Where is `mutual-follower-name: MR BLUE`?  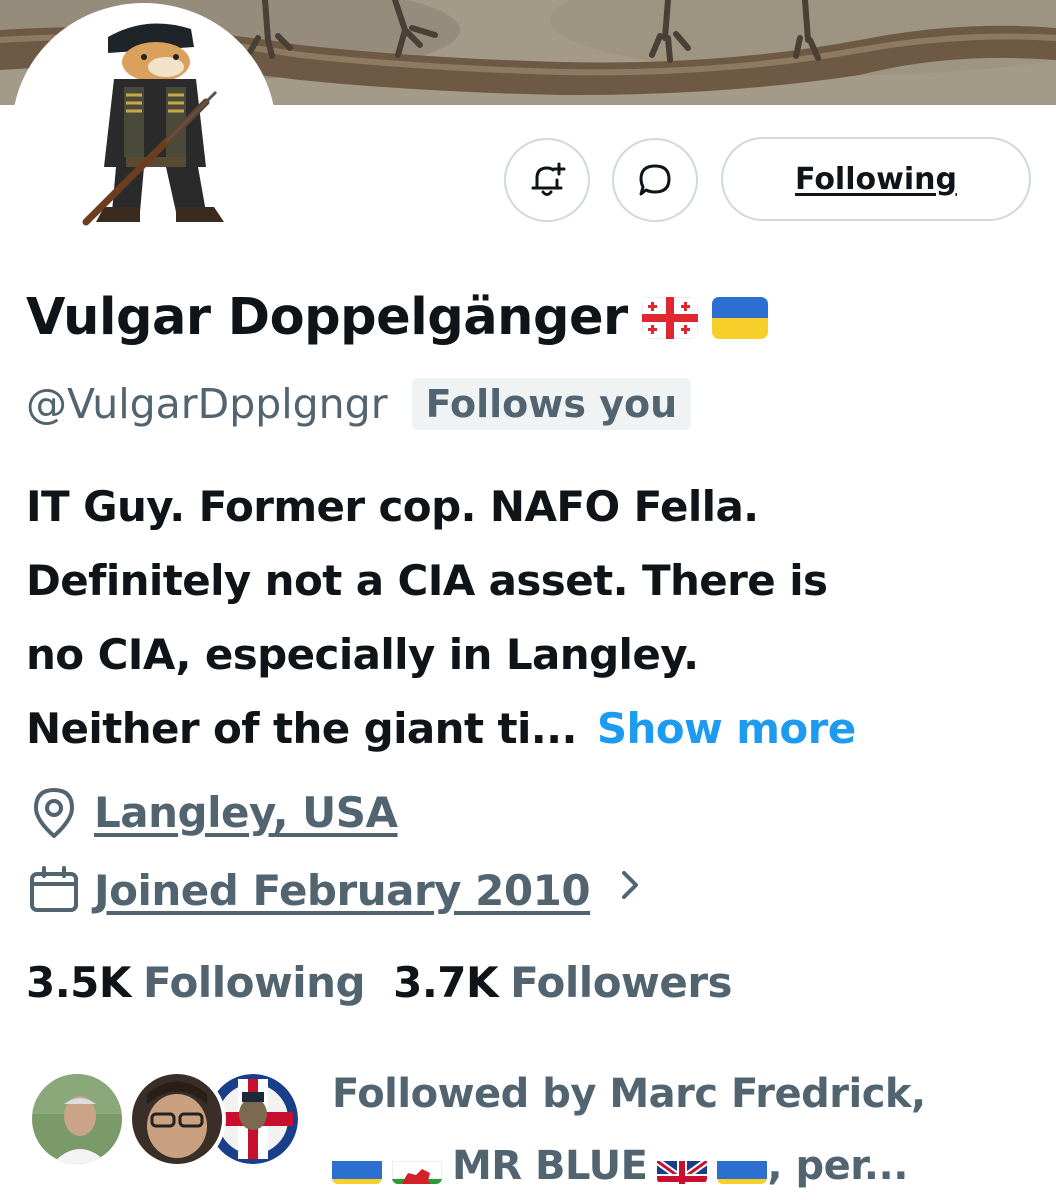
mutual-follower-name: MR BLUE is located at coordinates (550, 1166).